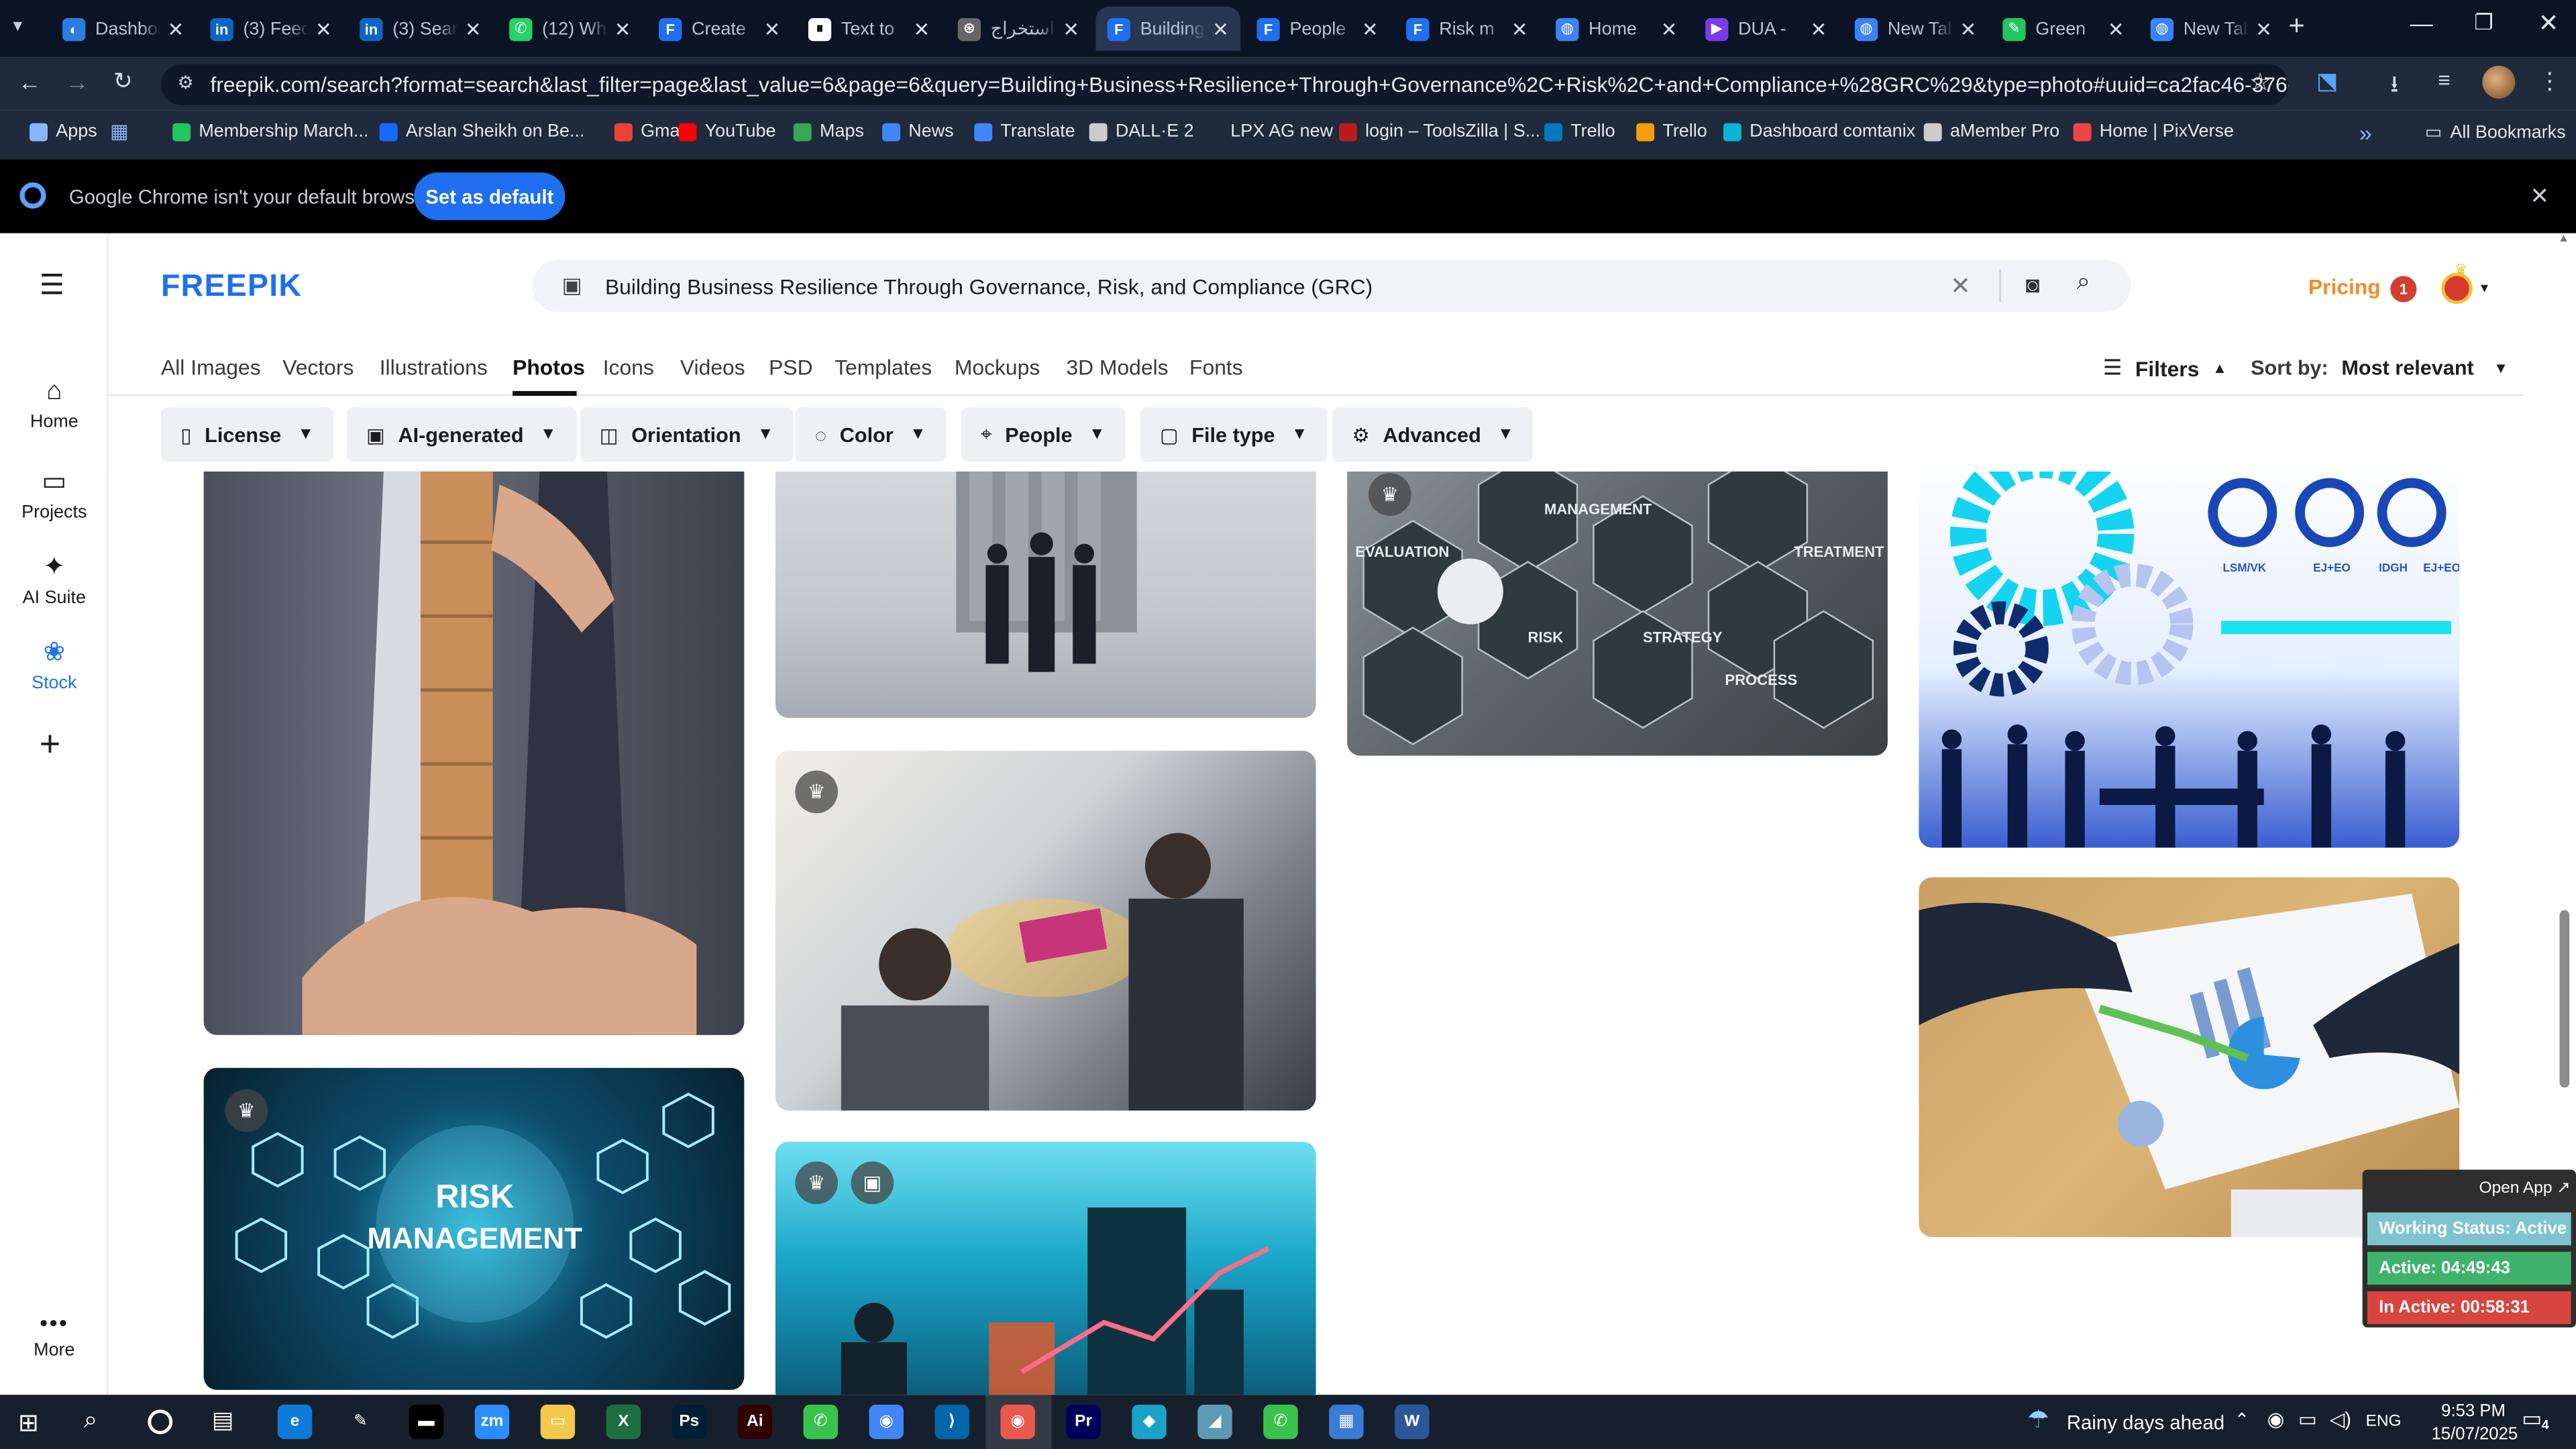 This screenshot has width=2576, height=1449. I want to click on calculator-icon: ▦, so click(1346, 1422).